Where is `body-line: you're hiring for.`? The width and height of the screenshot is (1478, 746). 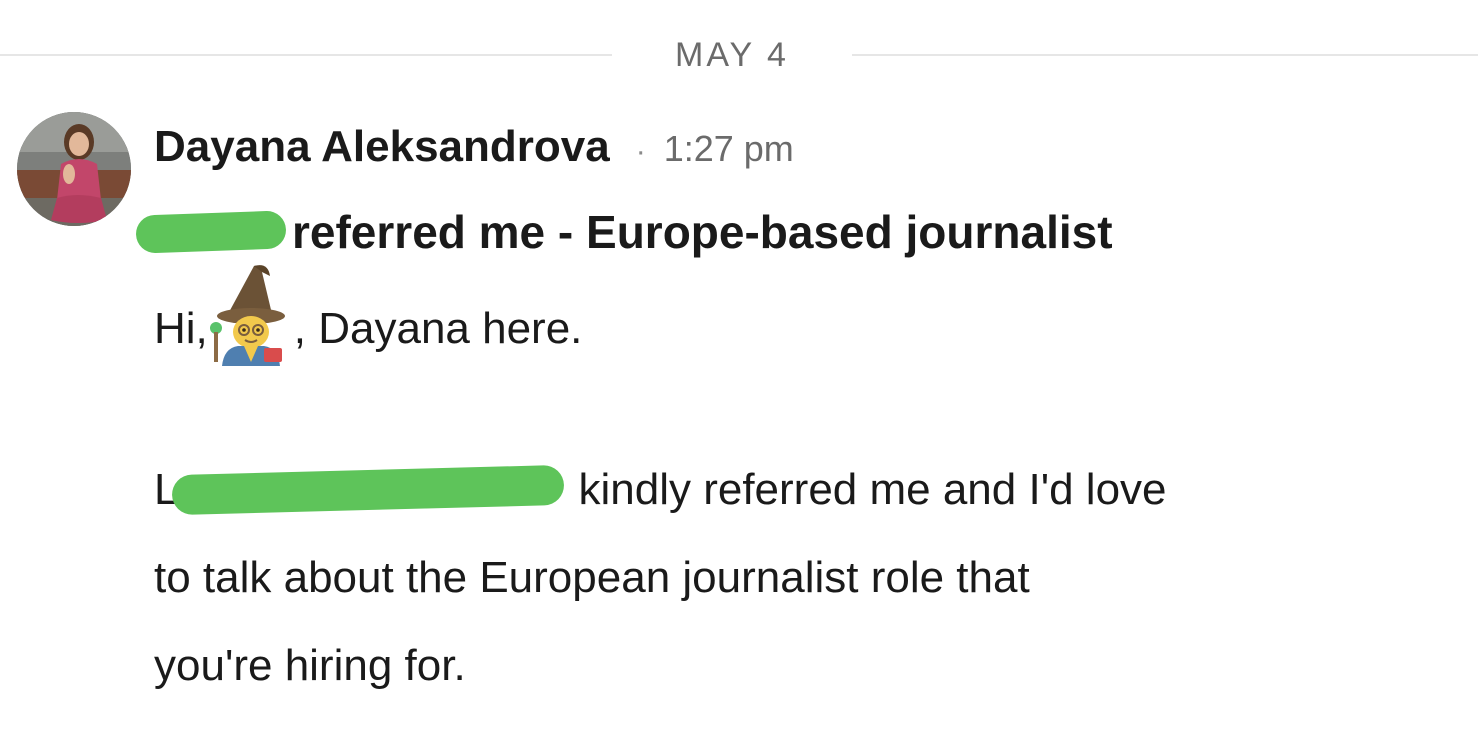
body-line: you're hiring for. is located at coordinates (310, 665).